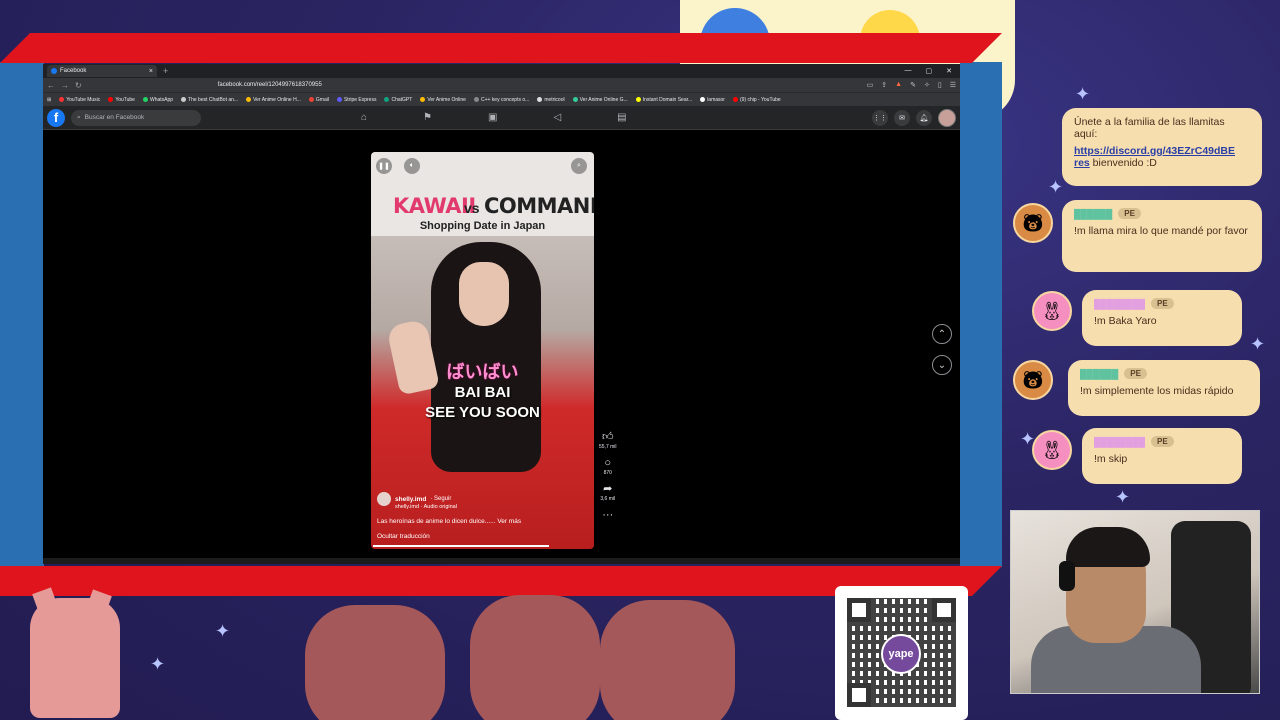 The height and width of the screenshot is (720, 1280). I want to click on chat-message-text: !m llama mira lo que mandé por favor, so click(1161, 231).